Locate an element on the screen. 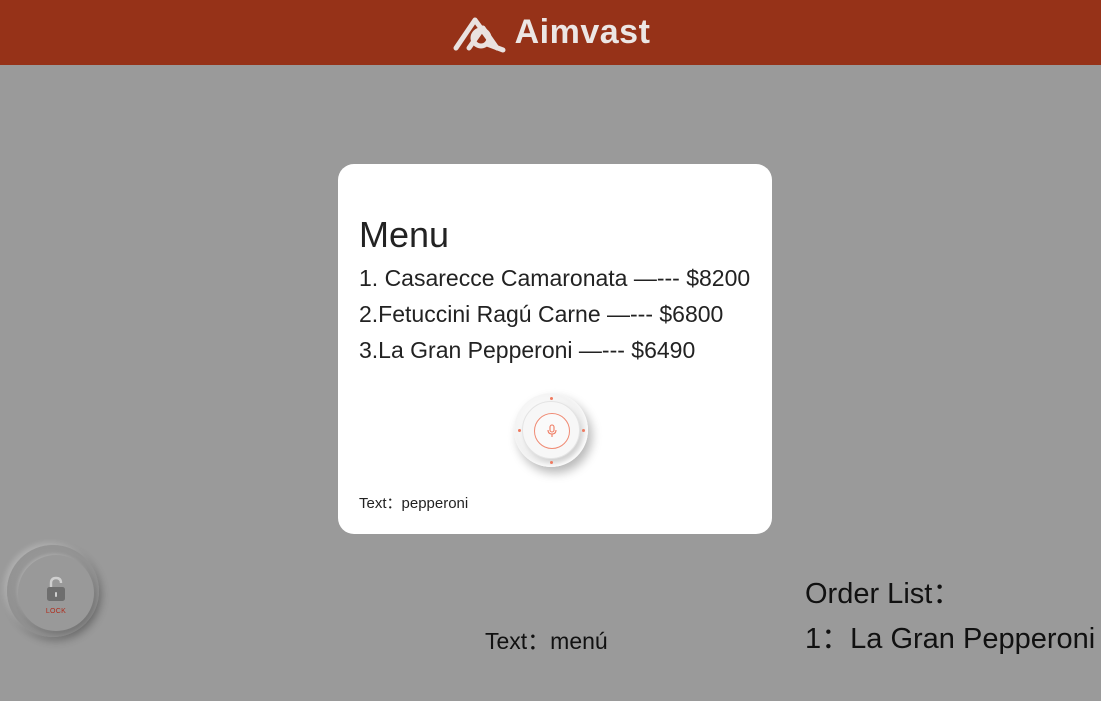 Image resolution: width=1101 pixels, height=701 pixels. recognized-text: Text：pepperoni is located at coordinates (414, 503).